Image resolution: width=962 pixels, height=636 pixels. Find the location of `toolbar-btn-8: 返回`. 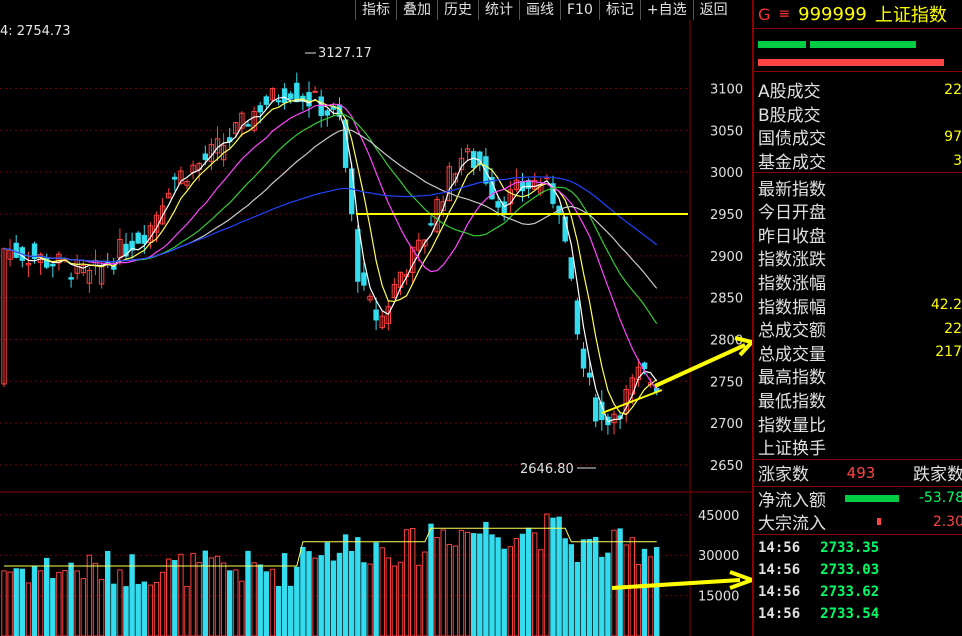

toolbar-btn-8: 返回 is located at coordinates (713, 10).